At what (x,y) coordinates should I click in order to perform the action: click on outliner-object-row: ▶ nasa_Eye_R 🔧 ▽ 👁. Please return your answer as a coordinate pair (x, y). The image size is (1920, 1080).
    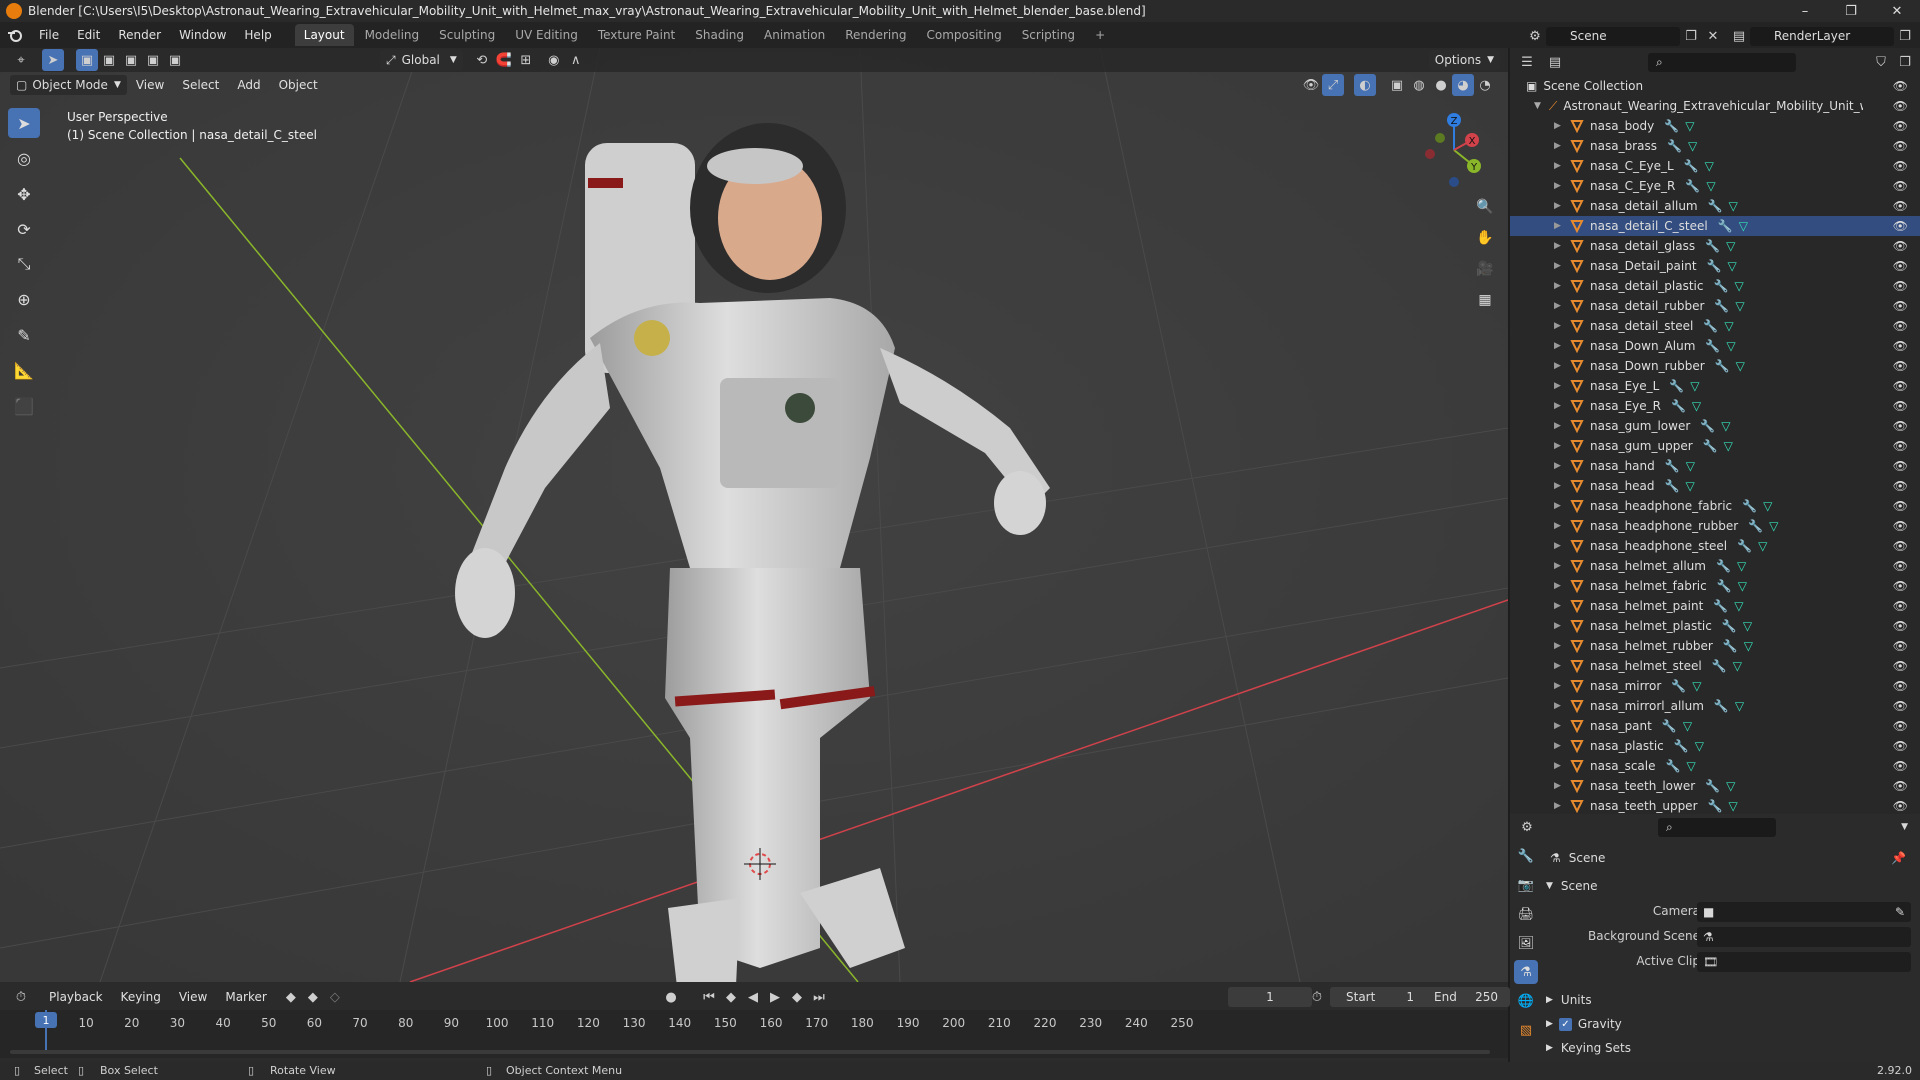
    Looking at the image, I should click on (1715, 406).